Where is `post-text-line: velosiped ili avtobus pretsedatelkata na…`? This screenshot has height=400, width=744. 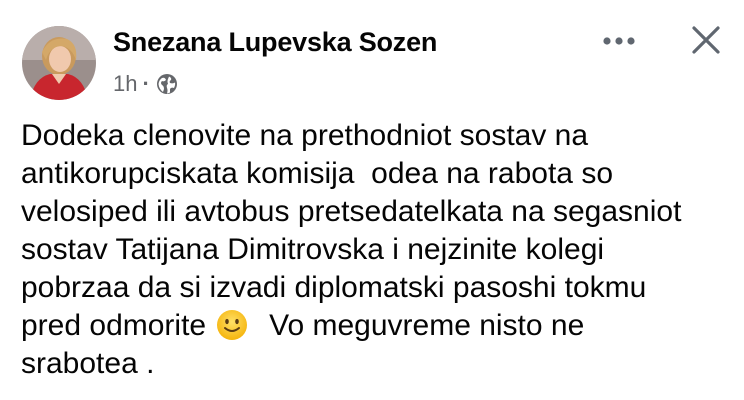 post-text-line: velosiped ili avtobus pretsedatelkata na… is located at coordinates (351, 211).